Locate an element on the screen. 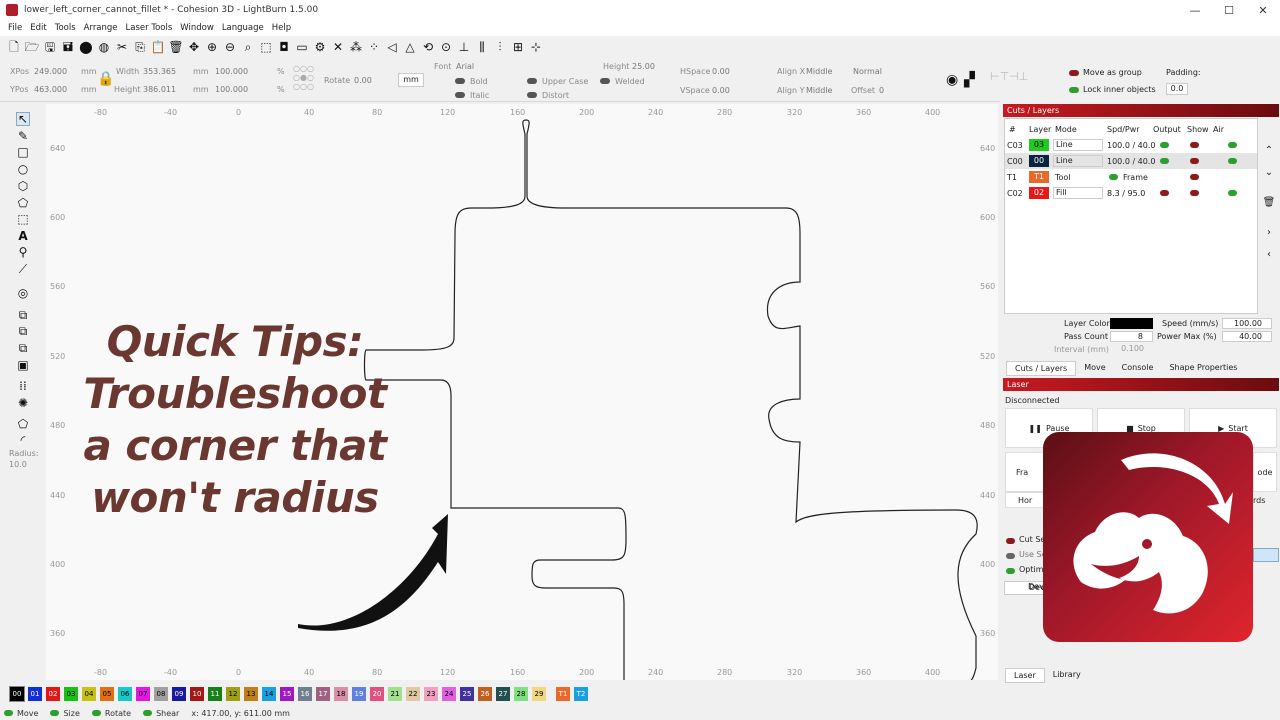 Image resolution: width=1280 pixels, height=720 pixels. draw-lines-icon: ⬠ is located at coordinates (23, 203).